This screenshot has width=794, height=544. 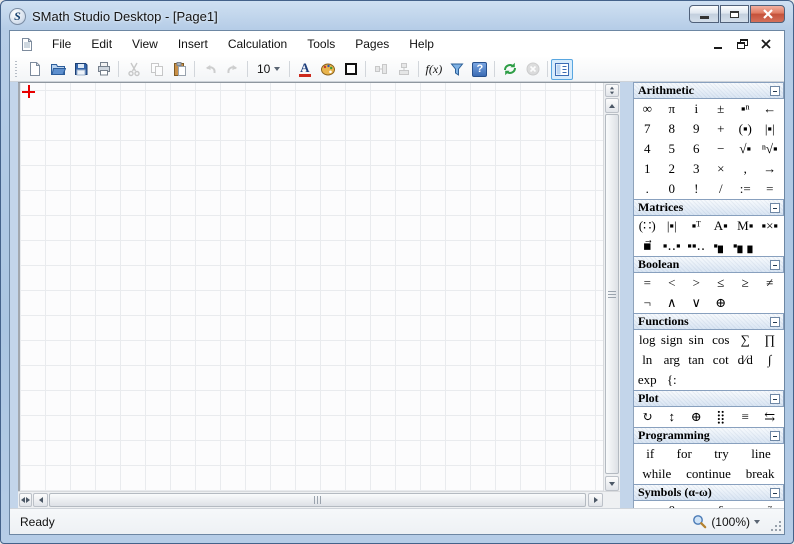 What do you see at coordinates (433, 69) in the screenshot?
I see `function-button: f(x)` at bounding box center [433, 69].